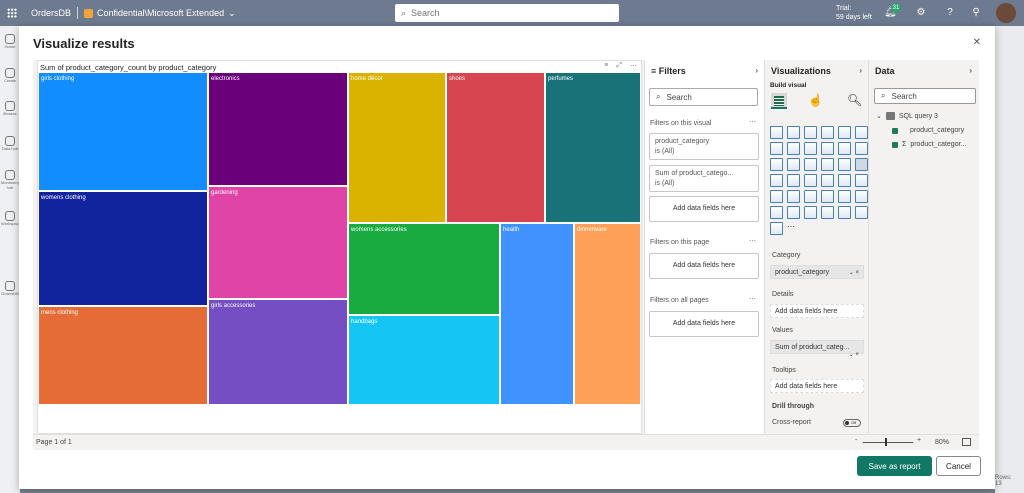 This screenshot has width=1024, height=493. What do you see at coordinates (424, 269) in the screenshot?
I see `treemap-tile: womens accessories` at bounding box center [424, 269].